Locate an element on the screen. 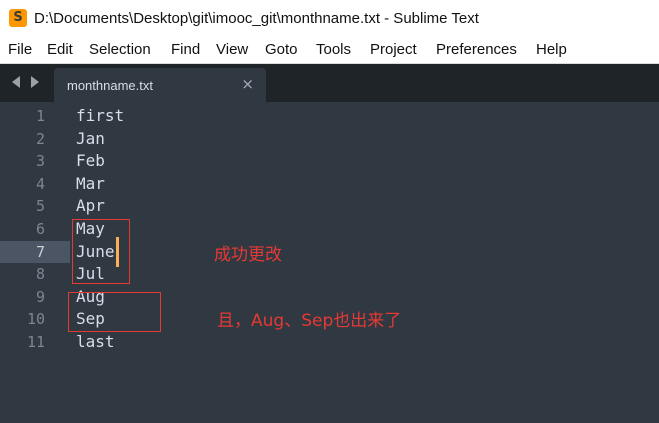 The height and width of the screenshot is (423, 659). annotation-box-may-jul is located at coordinates (101, 251).